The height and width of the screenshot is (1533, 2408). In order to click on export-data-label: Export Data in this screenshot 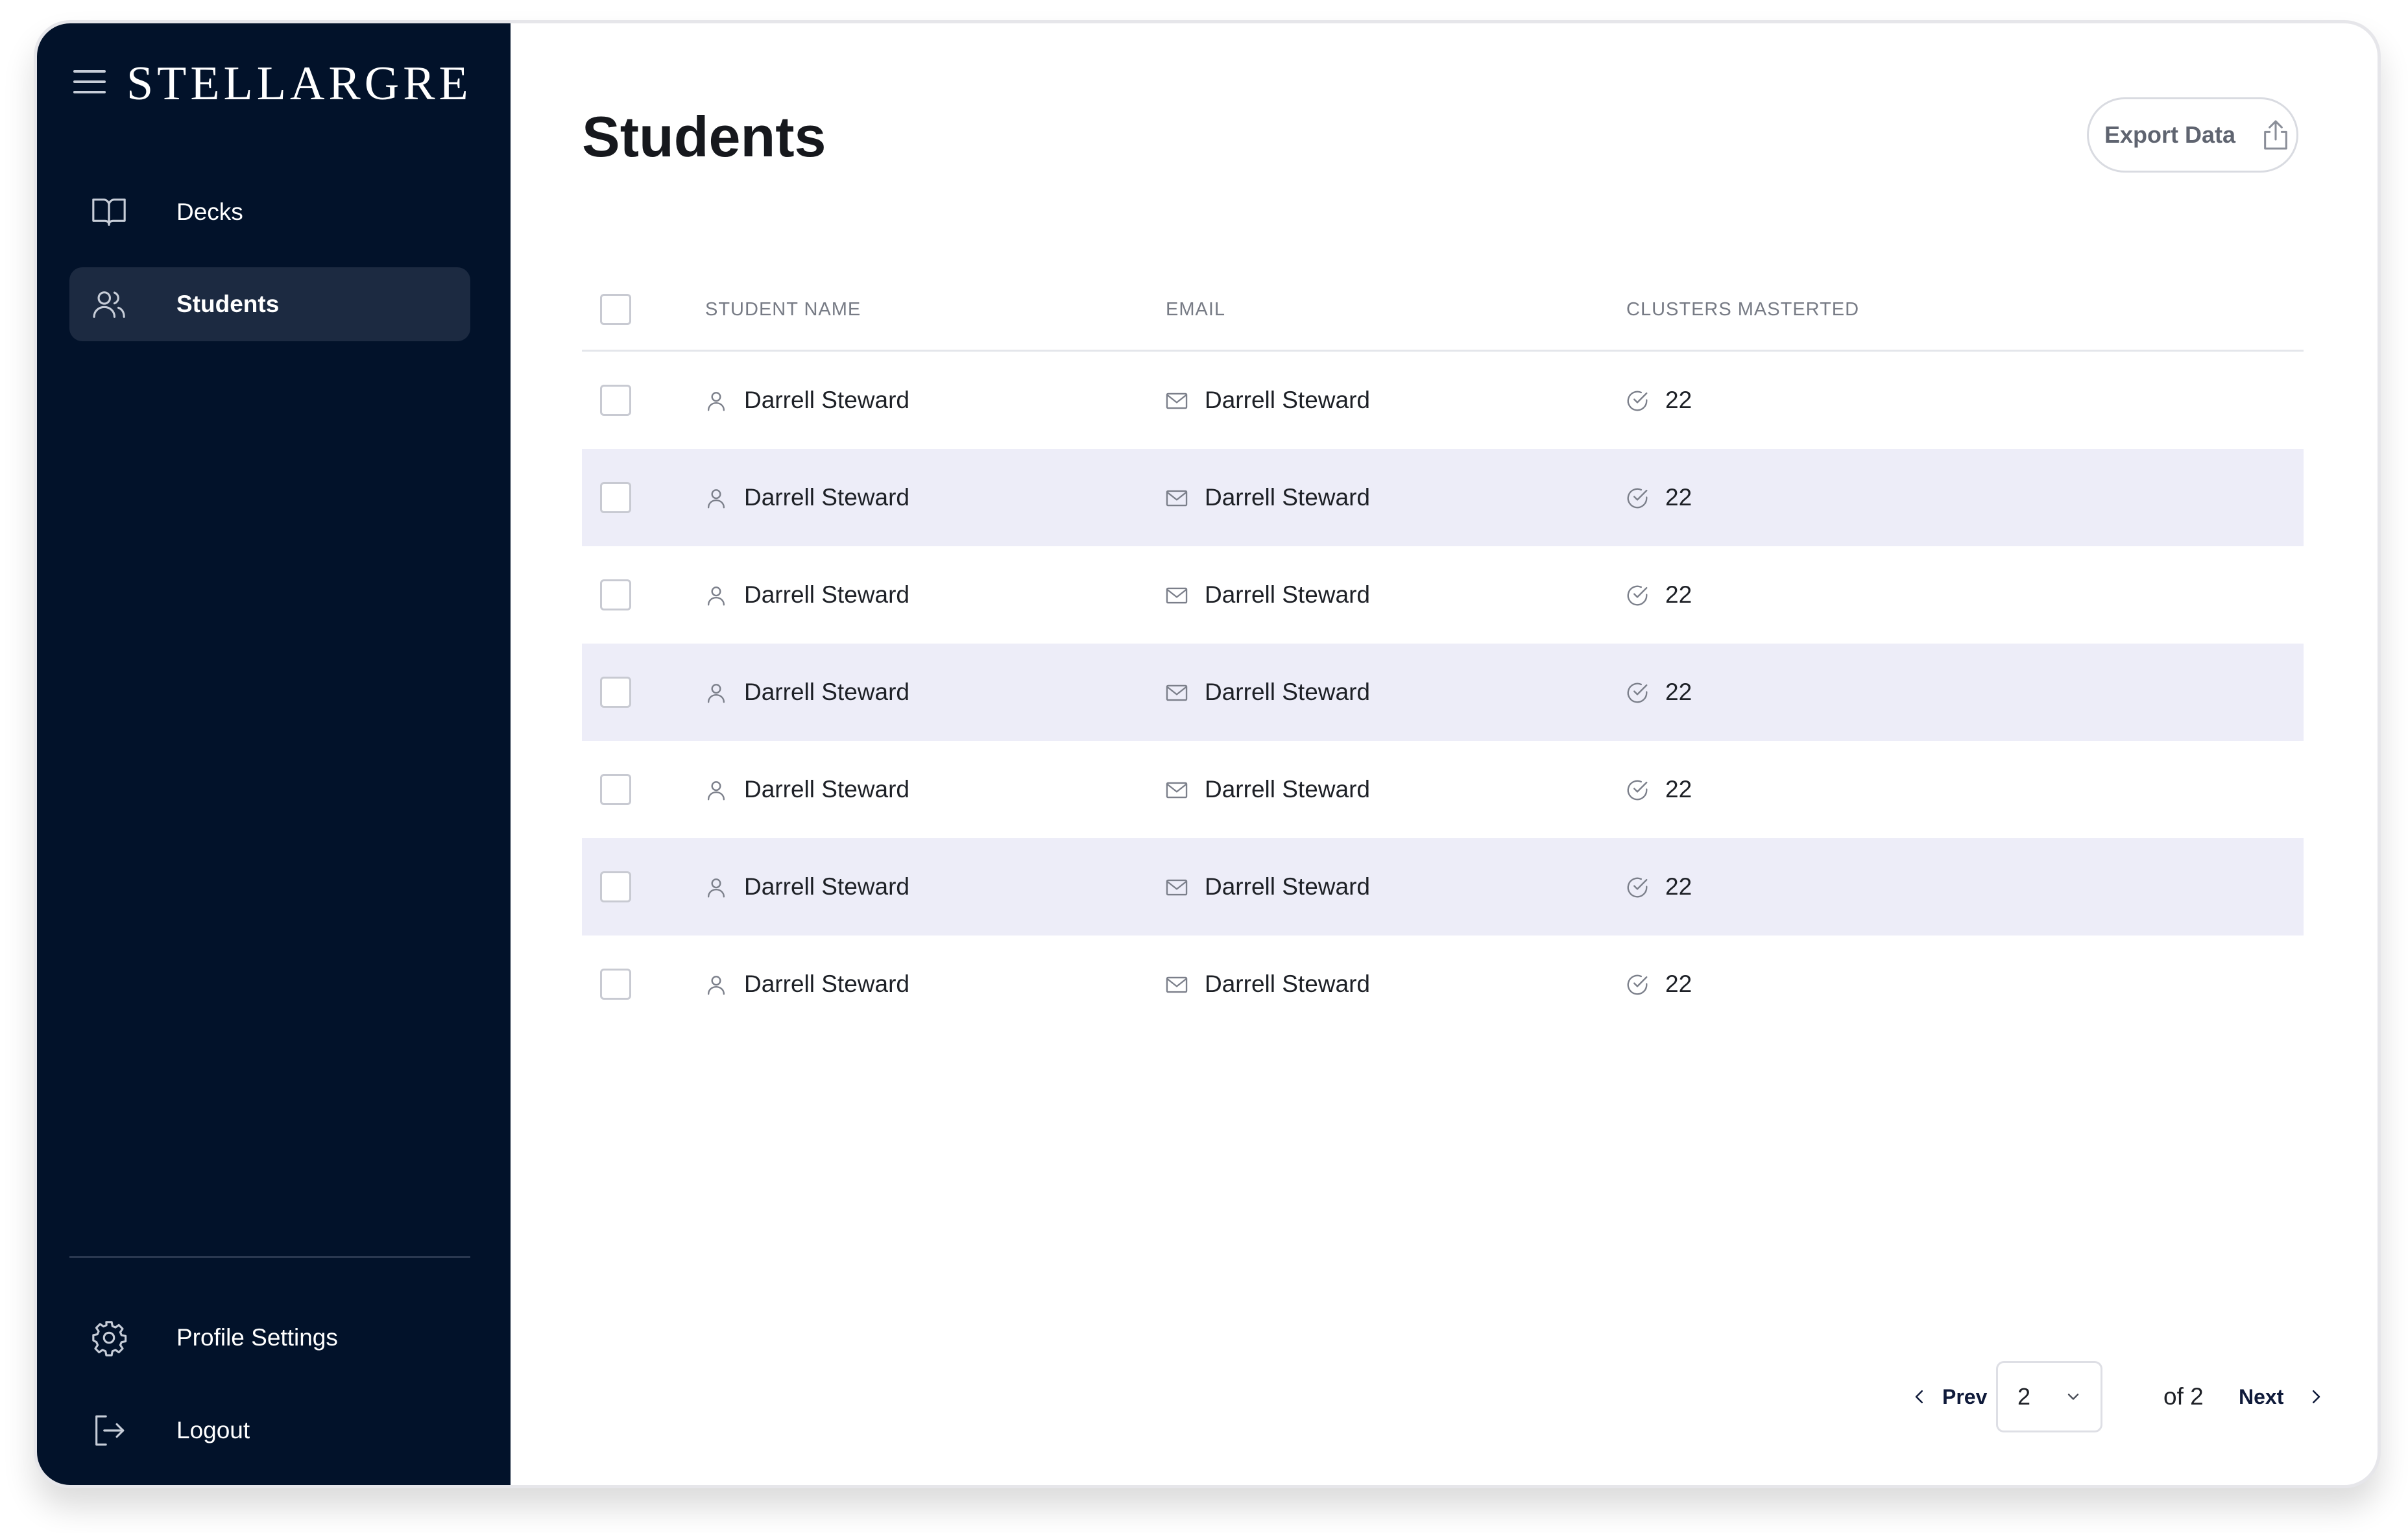, I will do `click(2170, 134)`.